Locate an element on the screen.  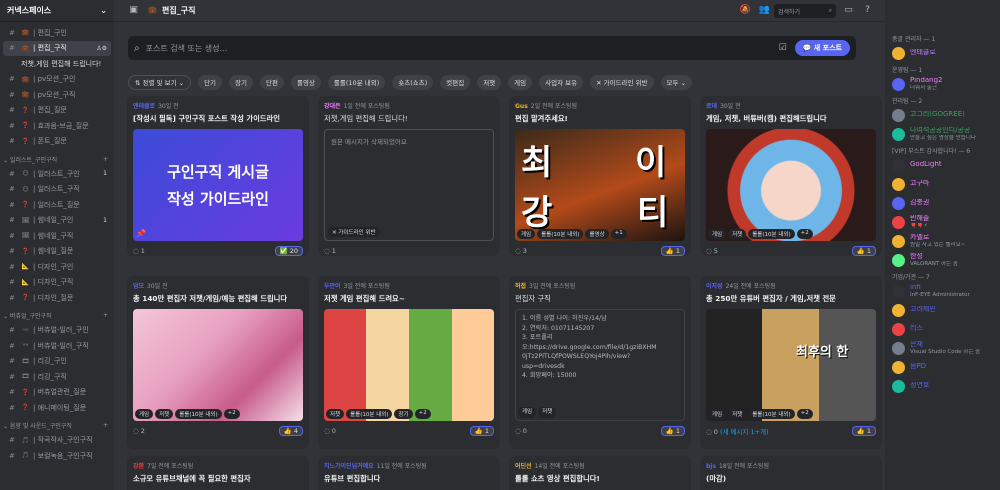
new-post-button: 💬 새 포스트 is located at coordinates (822, 48).